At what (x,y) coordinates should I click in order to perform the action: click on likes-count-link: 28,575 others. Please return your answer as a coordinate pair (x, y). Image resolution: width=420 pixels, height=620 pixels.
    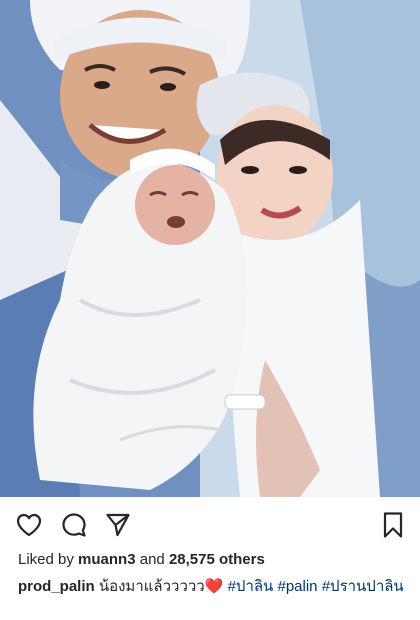
    Looking at the image, I should click on (217, 559).